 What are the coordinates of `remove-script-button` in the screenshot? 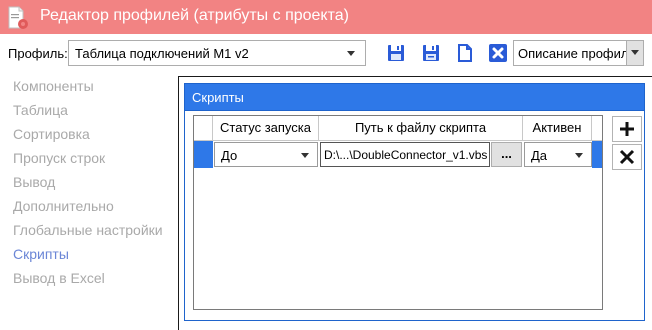 It's located at (627, 157).